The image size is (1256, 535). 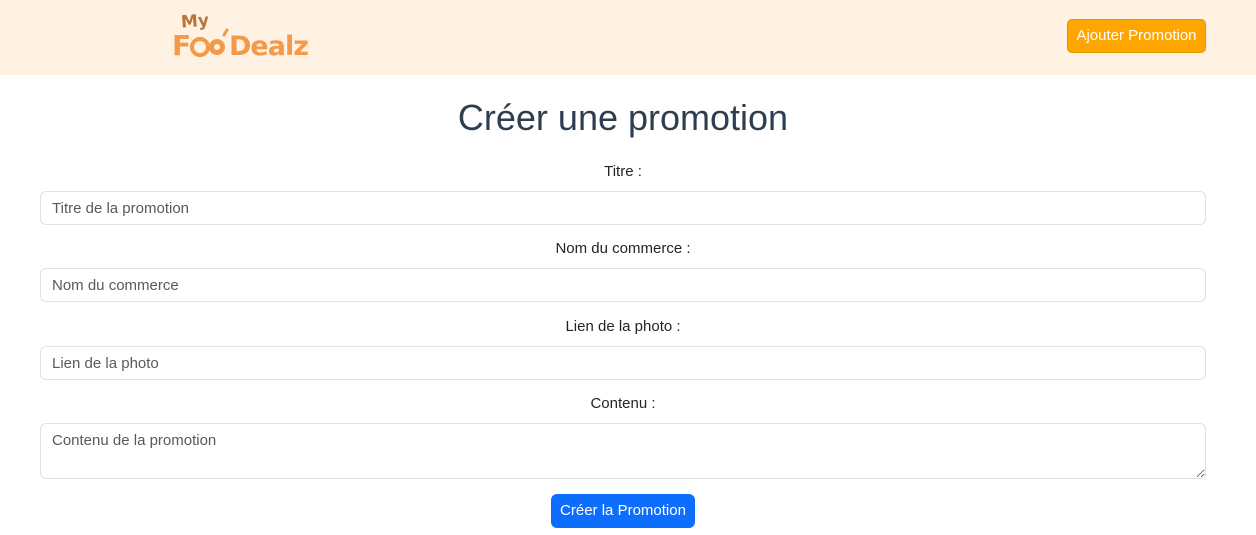 What do you see at coordinates (623, 363) in the screenshot?
I see `photo-link-input` at bounding box center [623, 363].